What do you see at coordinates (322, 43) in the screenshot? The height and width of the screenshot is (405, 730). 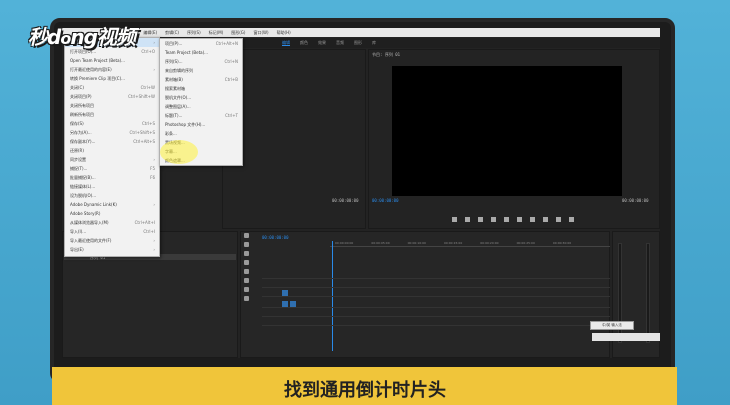 I see `workspace-tab: 效果` at bounding box center [322, 43].